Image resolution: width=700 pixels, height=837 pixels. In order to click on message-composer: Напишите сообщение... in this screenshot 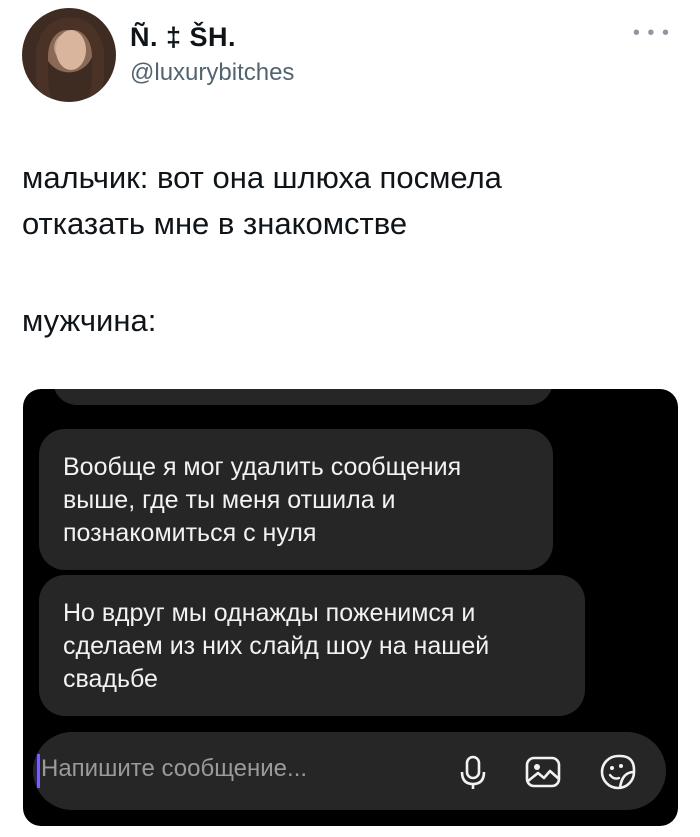, I will do `click(349, 771)`.